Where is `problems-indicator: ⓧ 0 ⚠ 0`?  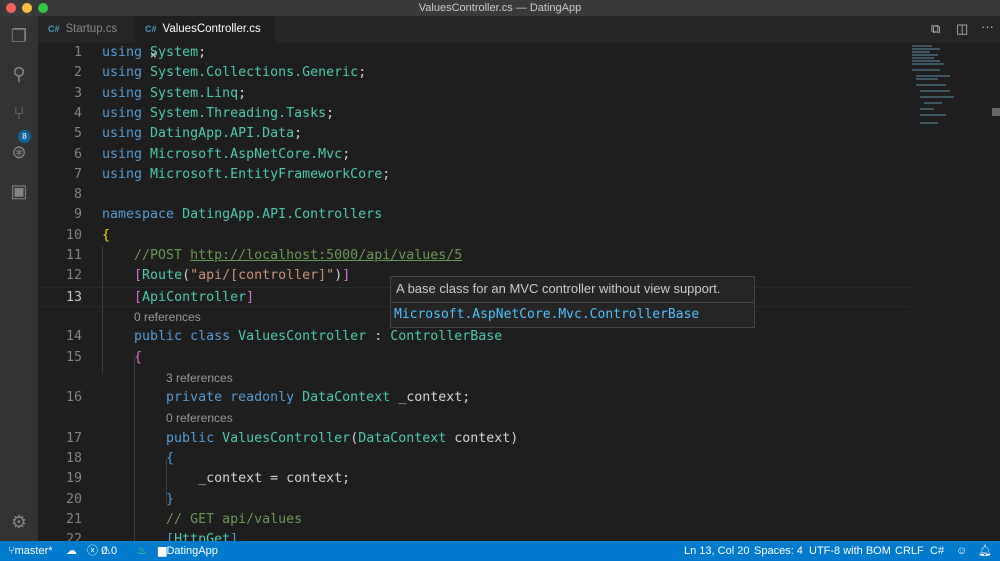
problems-indicator: ⓧ 0 ⚠ 0 is located at coordinates (102, 551).